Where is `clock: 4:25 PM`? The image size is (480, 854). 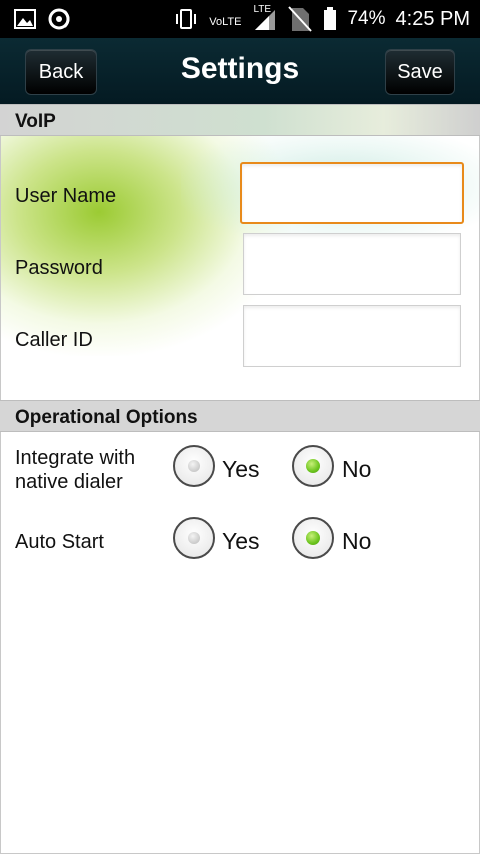
clock: 4:25 PM is located at coordinates (432, 18).